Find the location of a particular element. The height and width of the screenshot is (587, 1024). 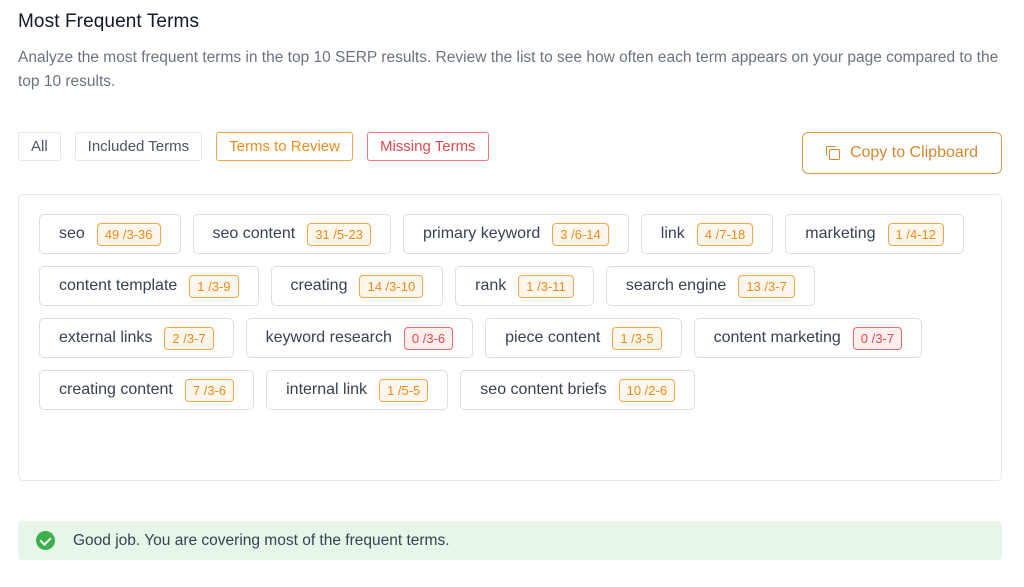

term-chip: link 4 /7-18 is located at coordinates (707, 234).